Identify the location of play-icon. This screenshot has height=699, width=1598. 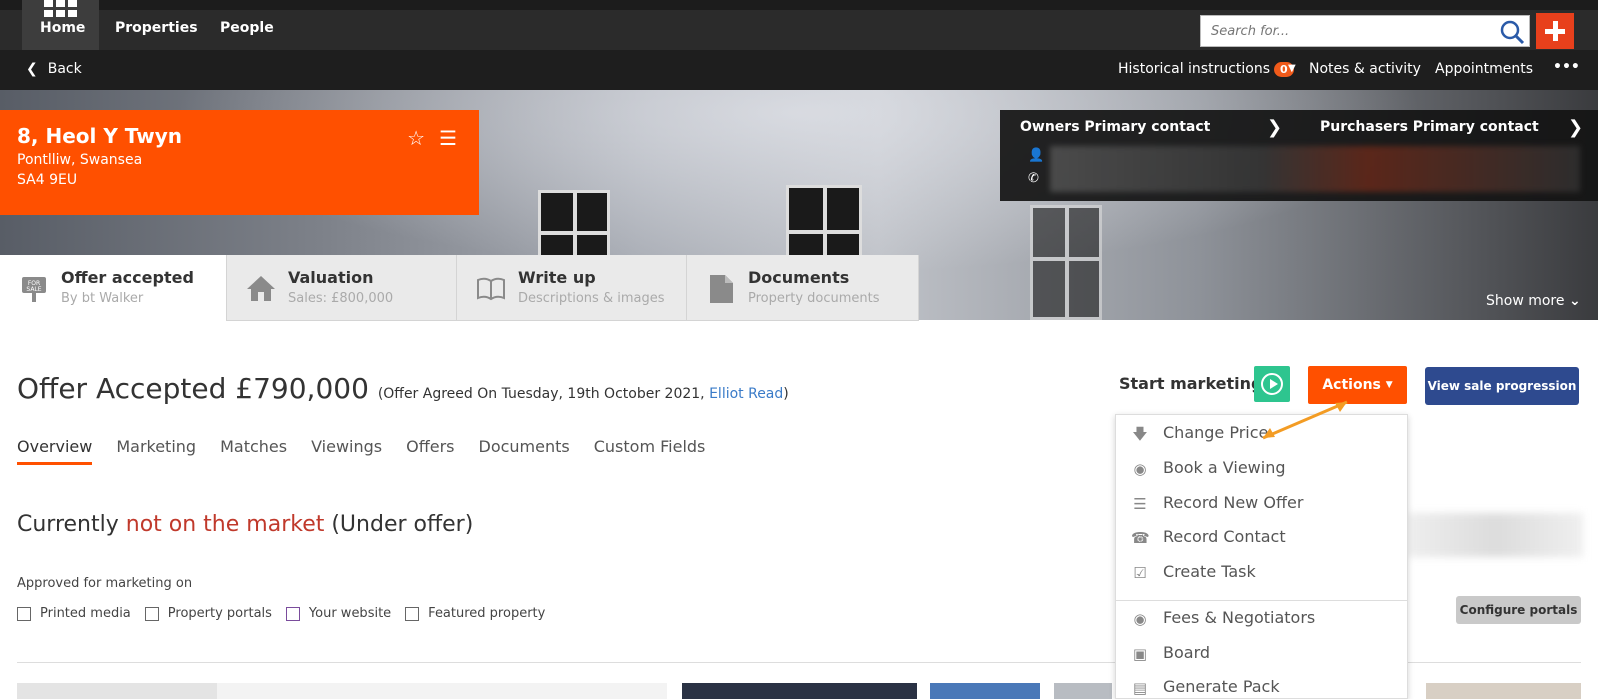
(1272, 384).